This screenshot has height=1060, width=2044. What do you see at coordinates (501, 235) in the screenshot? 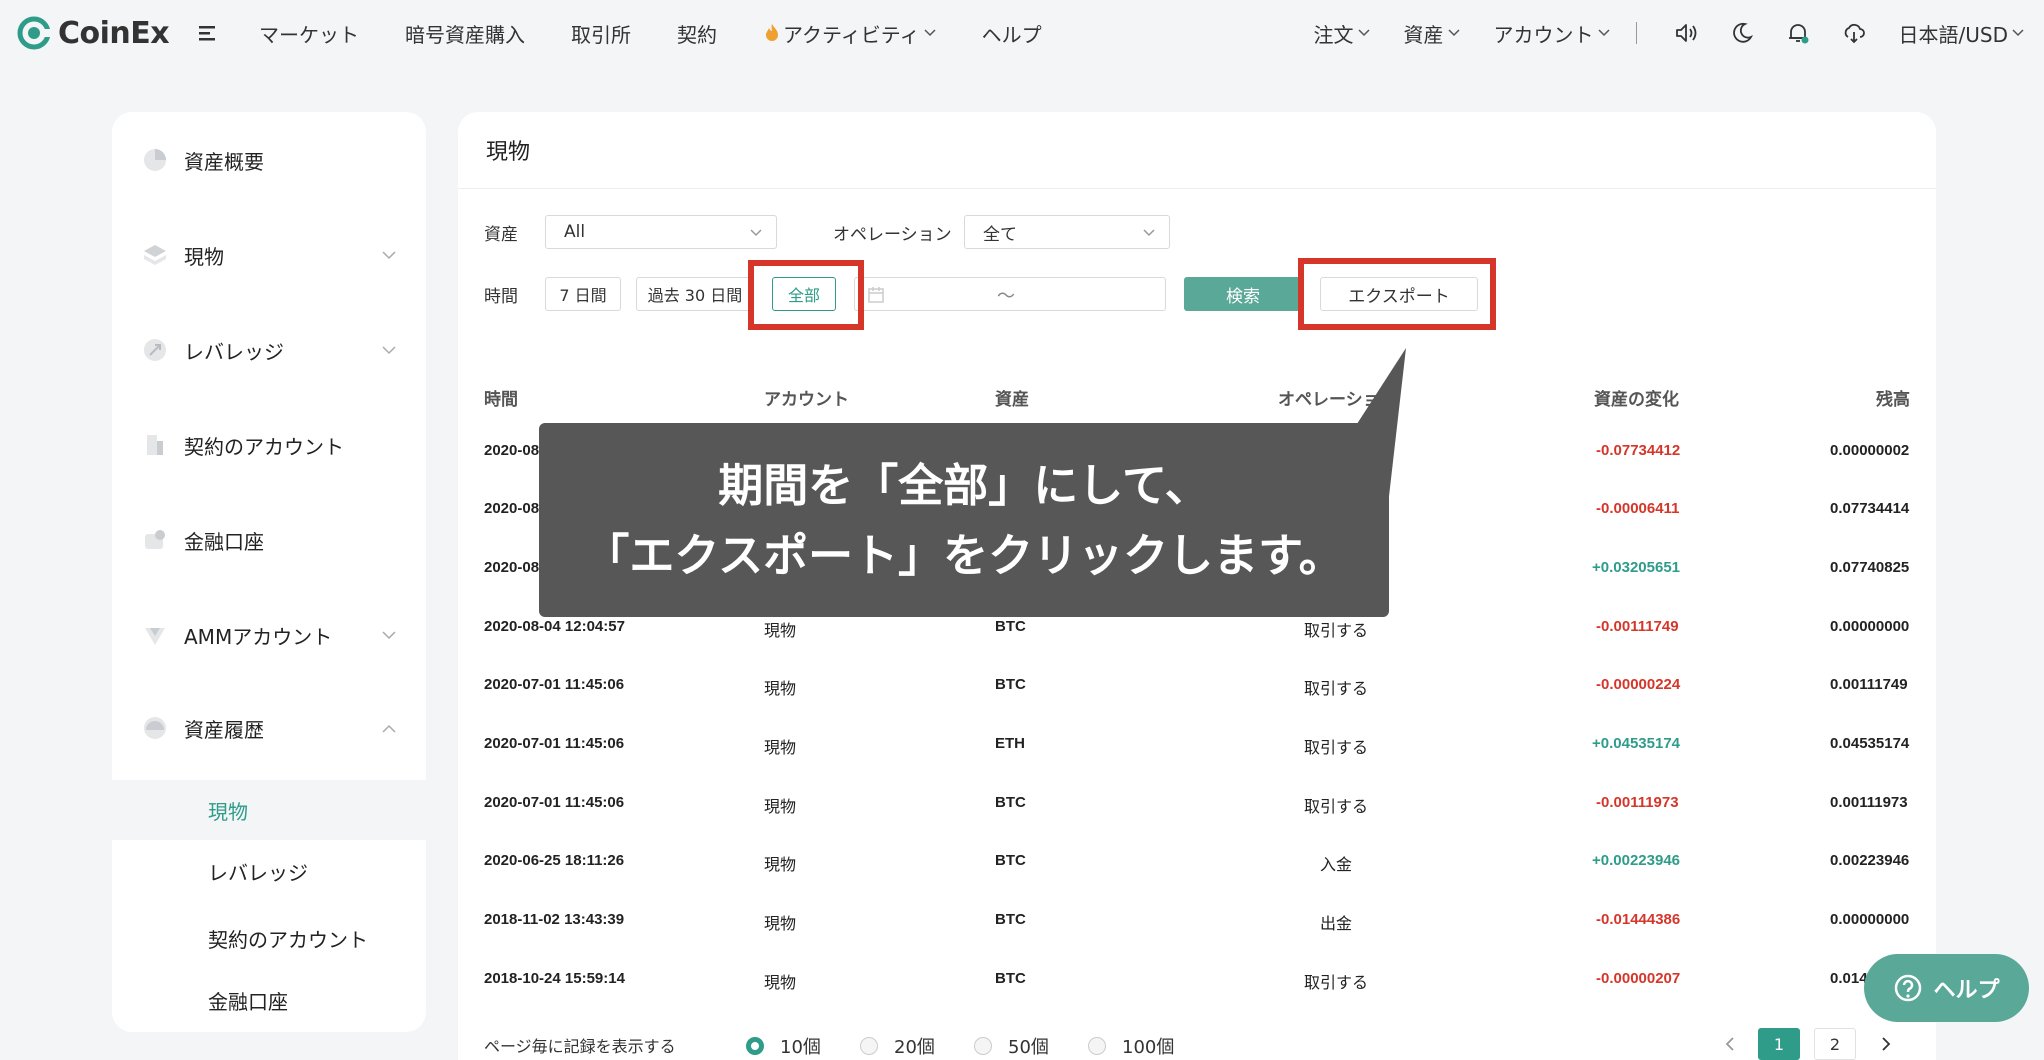
I see `asset-filter-label: 資産` at bounding box center [501, 235].